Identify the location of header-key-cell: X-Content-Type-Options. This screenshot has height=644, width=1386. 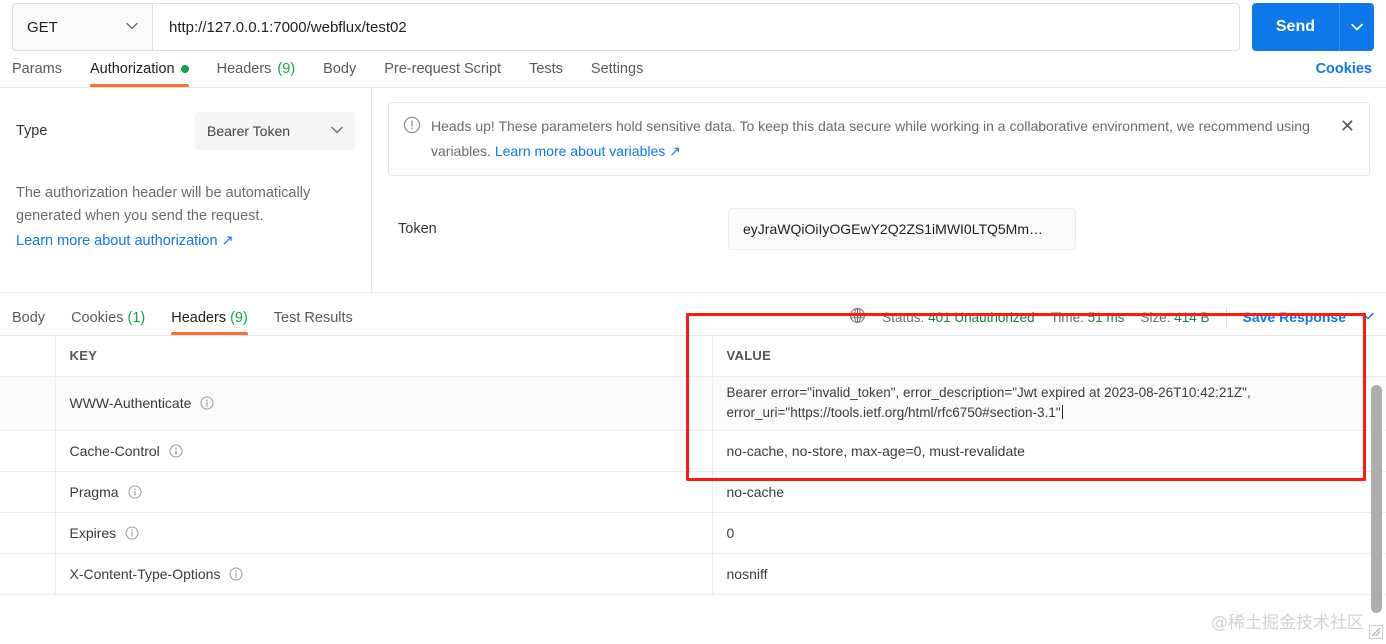
(384, 574).